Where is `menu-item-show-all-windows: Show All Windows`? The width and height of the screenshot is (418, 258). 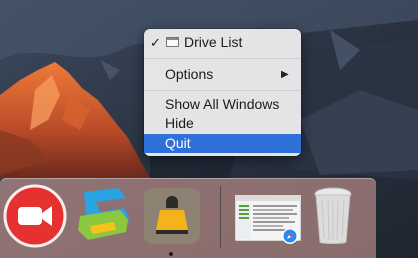 menu-item-show-all-windows: Show All Windows is located at coordinates (222, 104).